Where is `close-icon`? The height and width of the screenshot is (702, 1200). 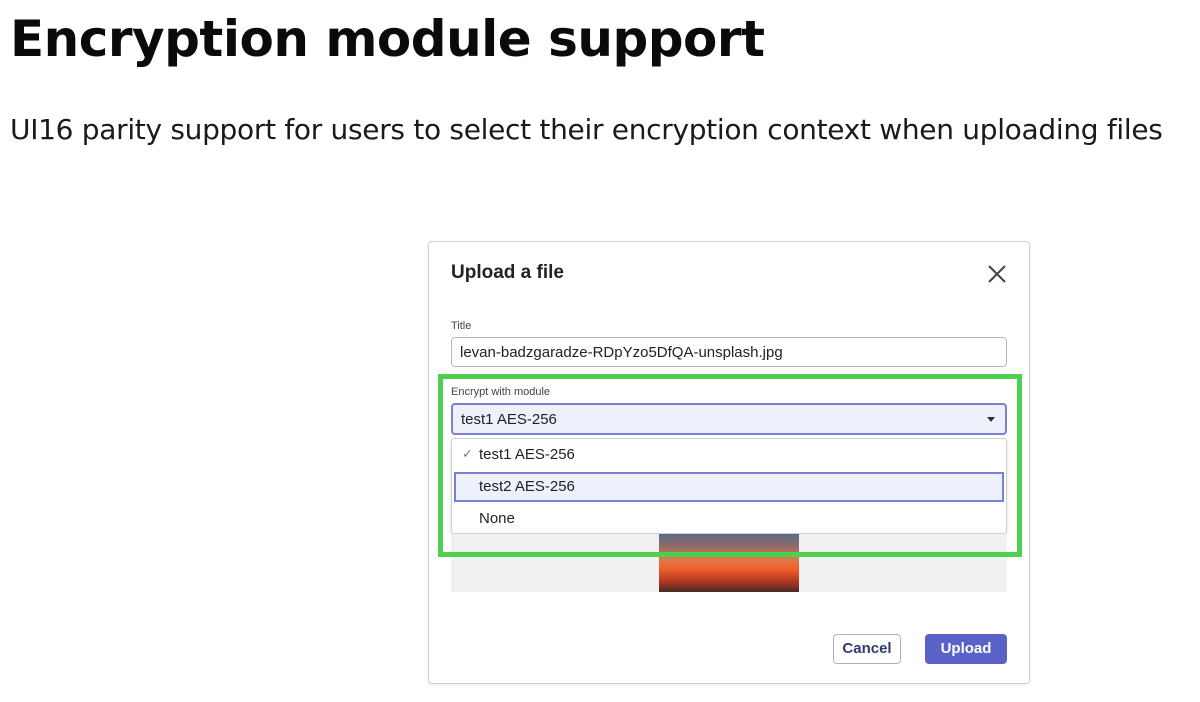
close-icon is located at coordinates (997, 274).